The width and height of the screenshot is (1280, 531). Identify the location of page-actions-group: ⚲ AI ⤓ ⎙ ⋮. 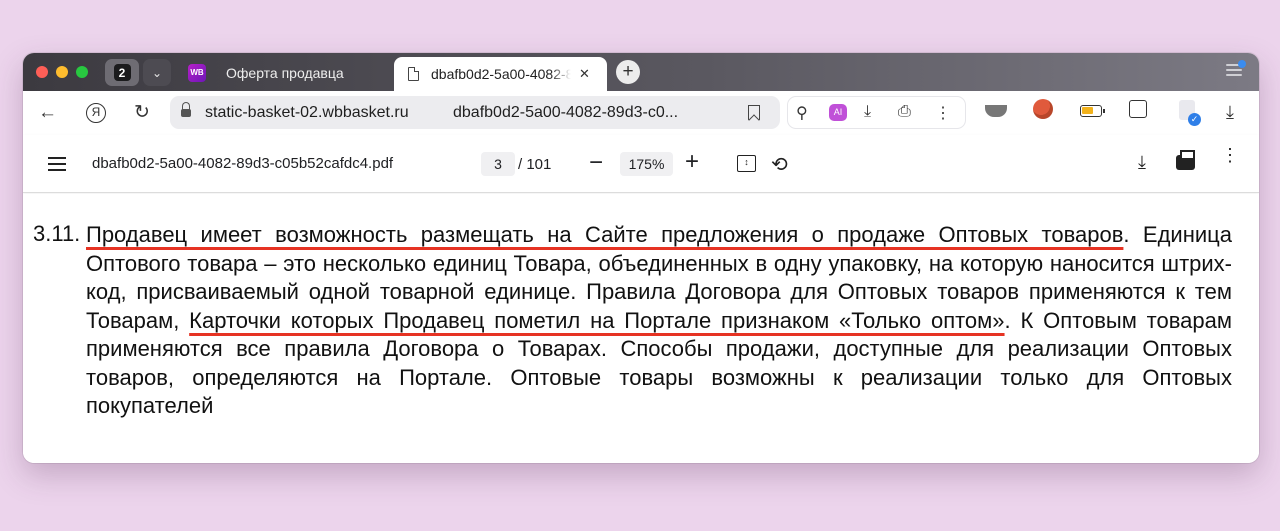
(876, 112).